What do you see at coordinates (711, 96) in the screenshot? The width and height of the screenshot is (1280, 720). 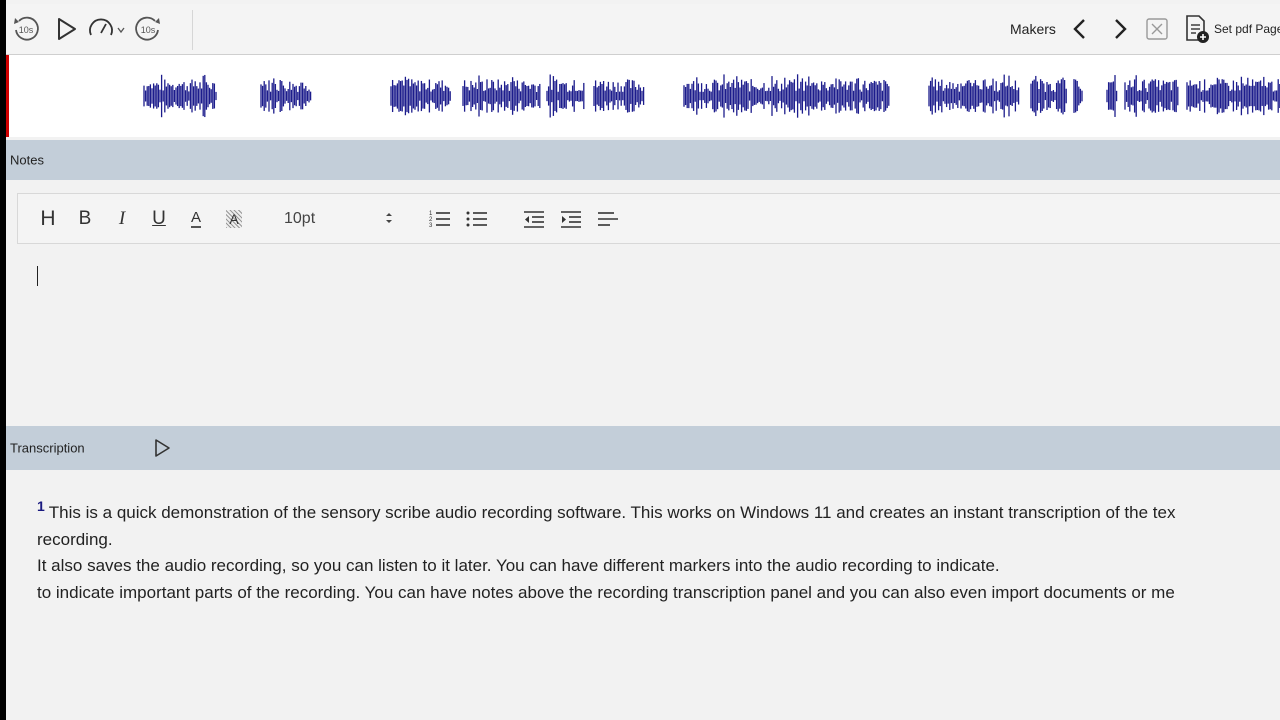 I see `waveform-graphic` at bounding box center [711, 96].